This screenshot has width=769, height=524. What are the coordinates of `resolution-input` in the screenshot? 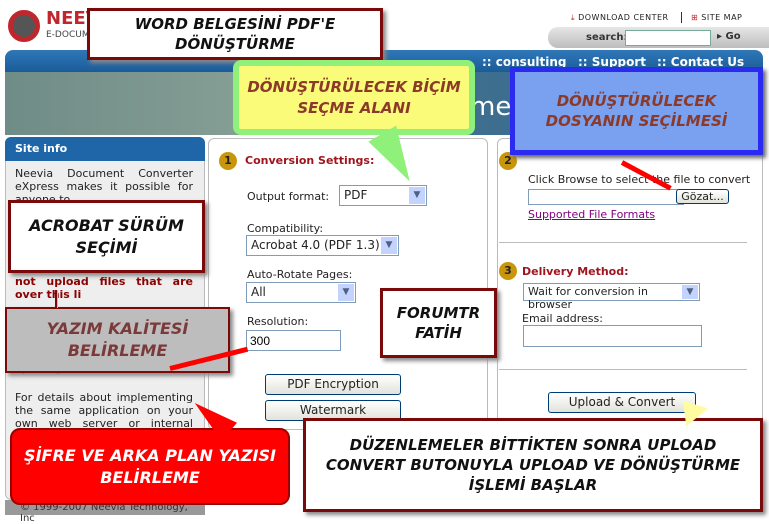 It's located at (293, 340).